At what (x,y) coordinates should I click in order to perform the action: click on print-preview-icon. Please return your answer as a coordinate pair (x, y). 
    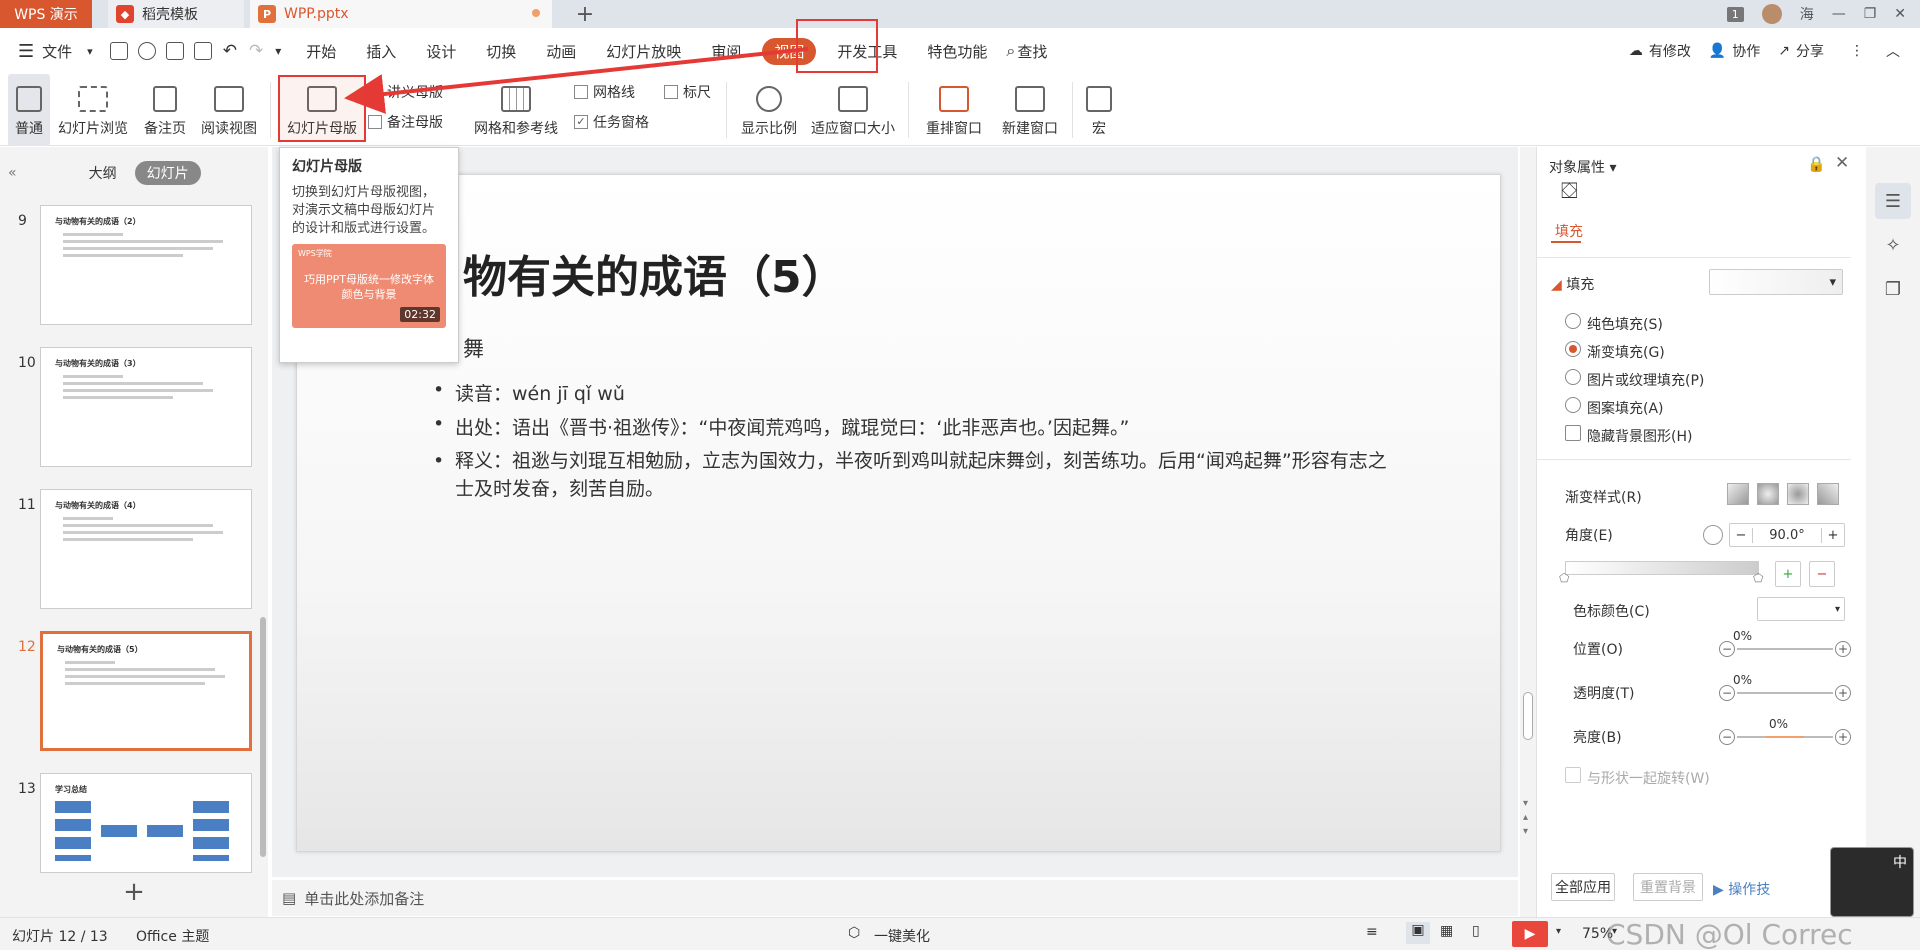
    Looking at the image, I should click on (202, 51).